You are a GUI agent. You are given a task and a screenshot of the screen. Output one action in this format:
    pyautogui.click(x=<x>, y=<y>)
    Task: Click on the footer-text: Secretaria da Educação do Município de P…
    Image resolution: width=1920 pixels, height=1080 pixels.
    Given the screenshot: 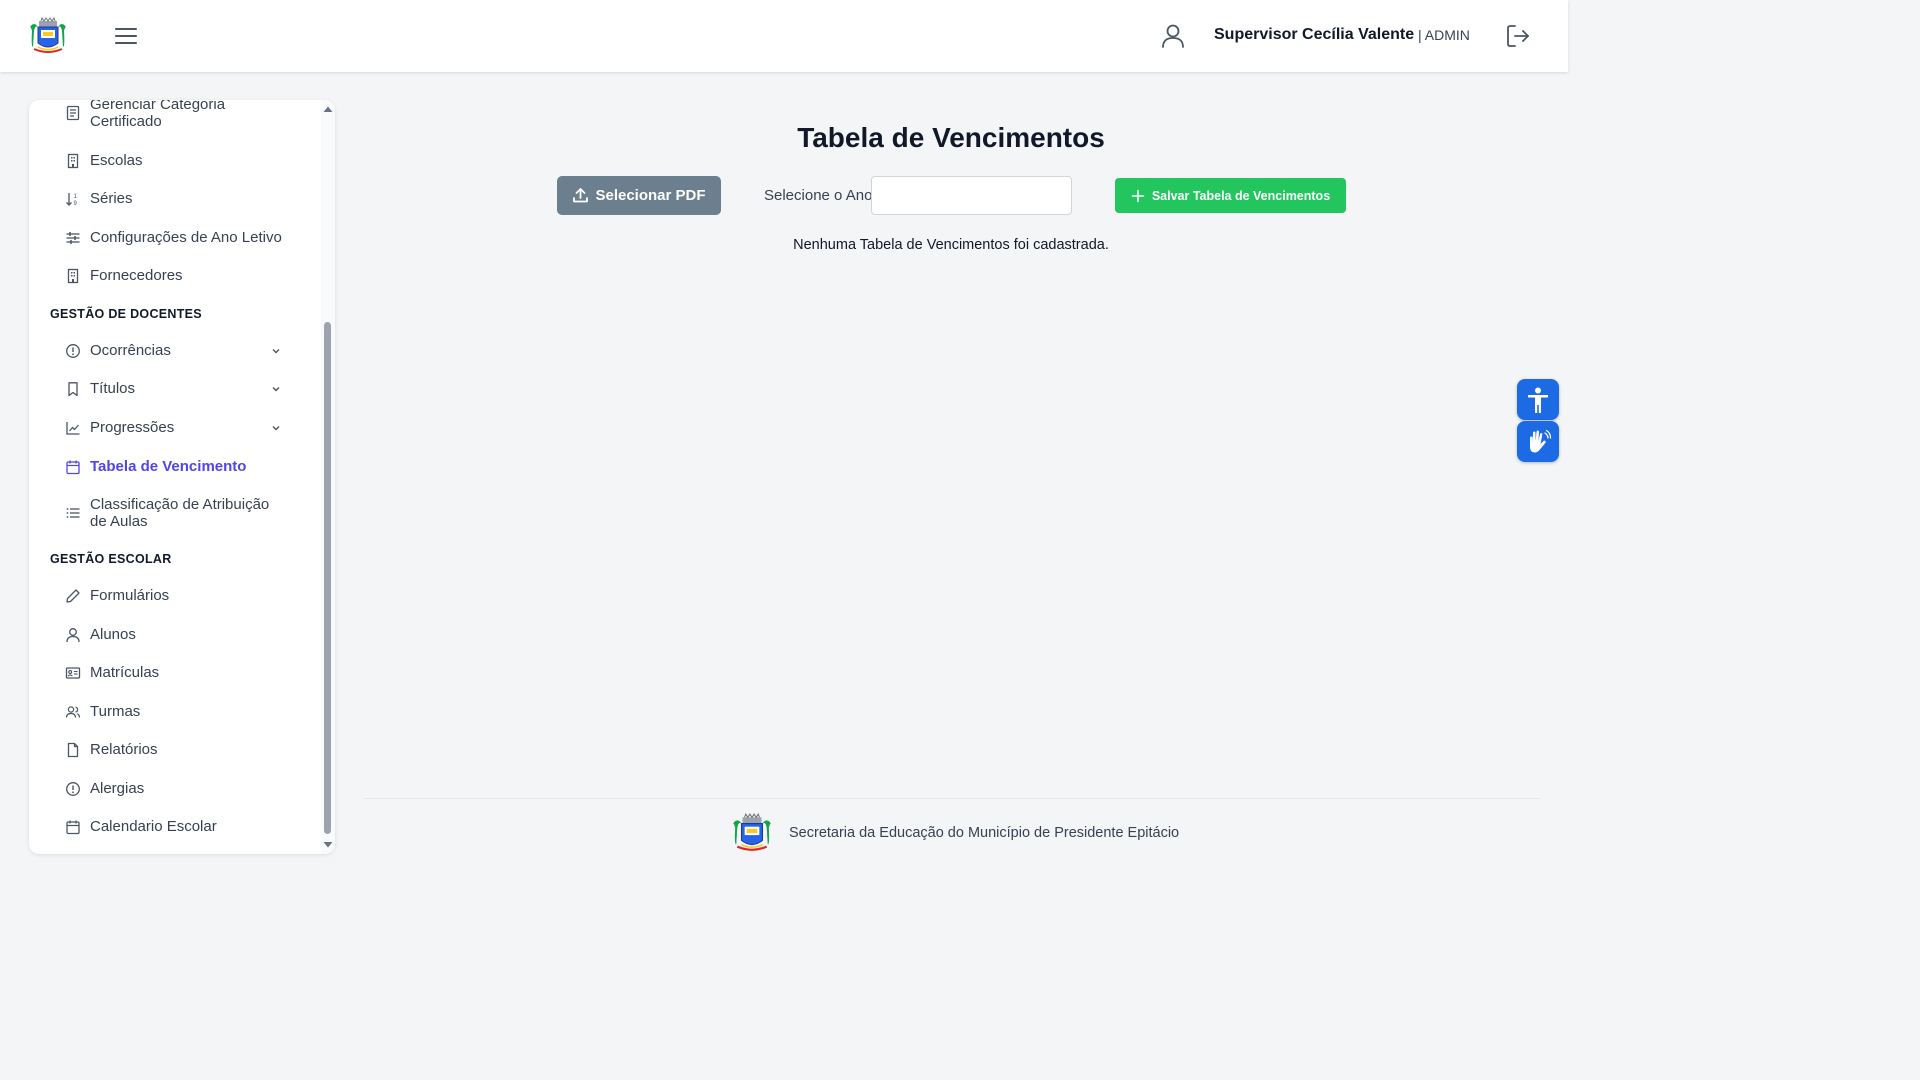 What is the action you would take?
    pyautogui.click(x=984, y=833)
    